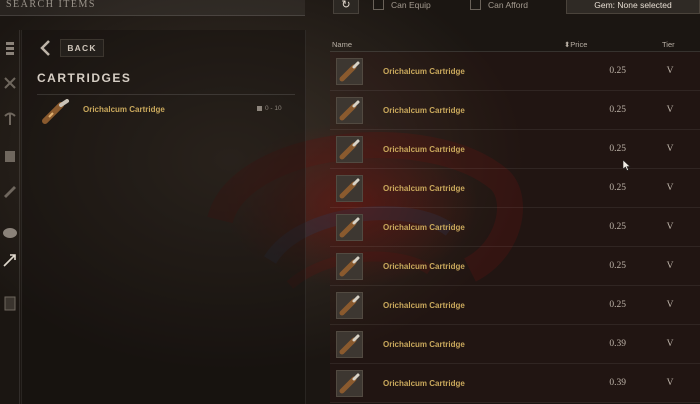  What do you see at coordinates (411, 5) in the screenshot?
I see `can-equip-label: Can Equip` at bounding box center [411, 5].